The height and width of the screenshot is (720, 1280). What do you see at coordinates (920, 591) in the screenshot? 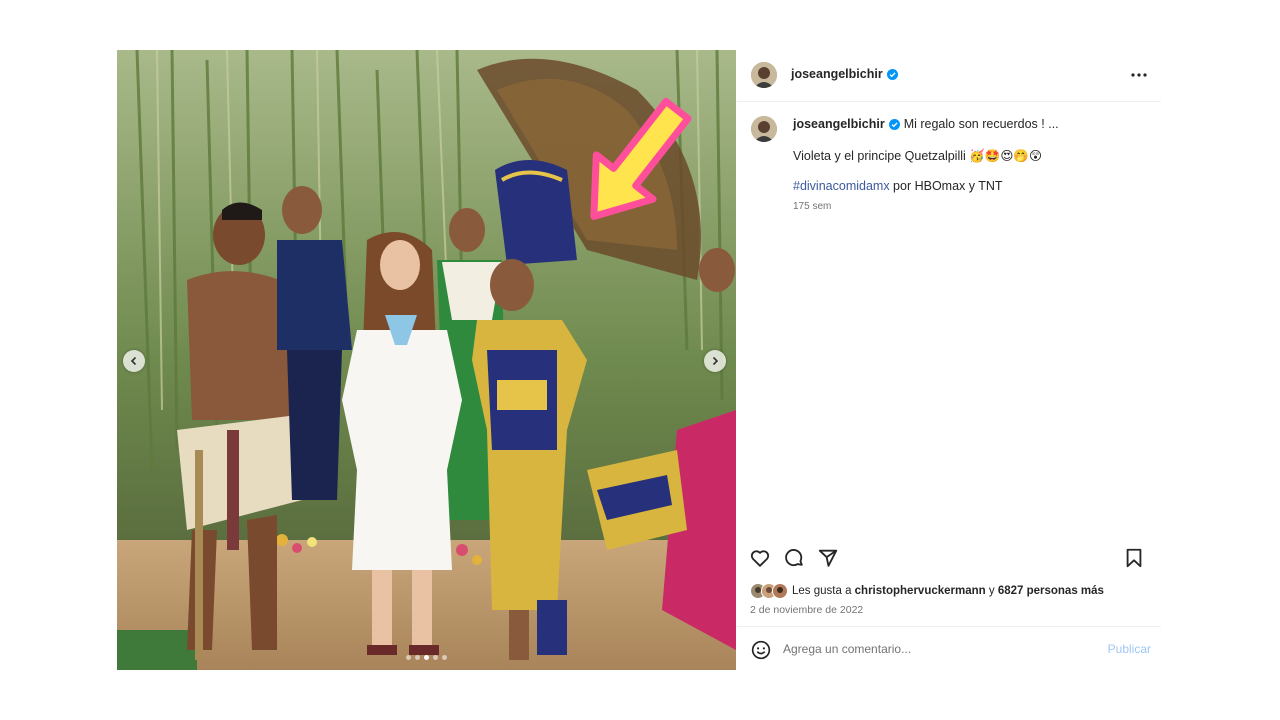
I see `liker-username: christophervuckermann` at bounding box center [920, 591].